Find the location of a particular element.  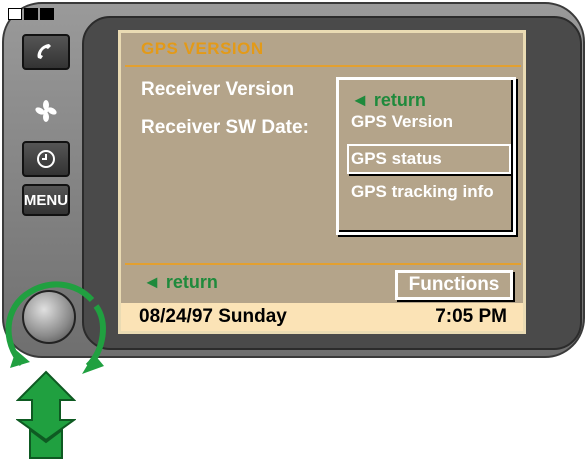

clock-icon is located at coordinates (46, 159).